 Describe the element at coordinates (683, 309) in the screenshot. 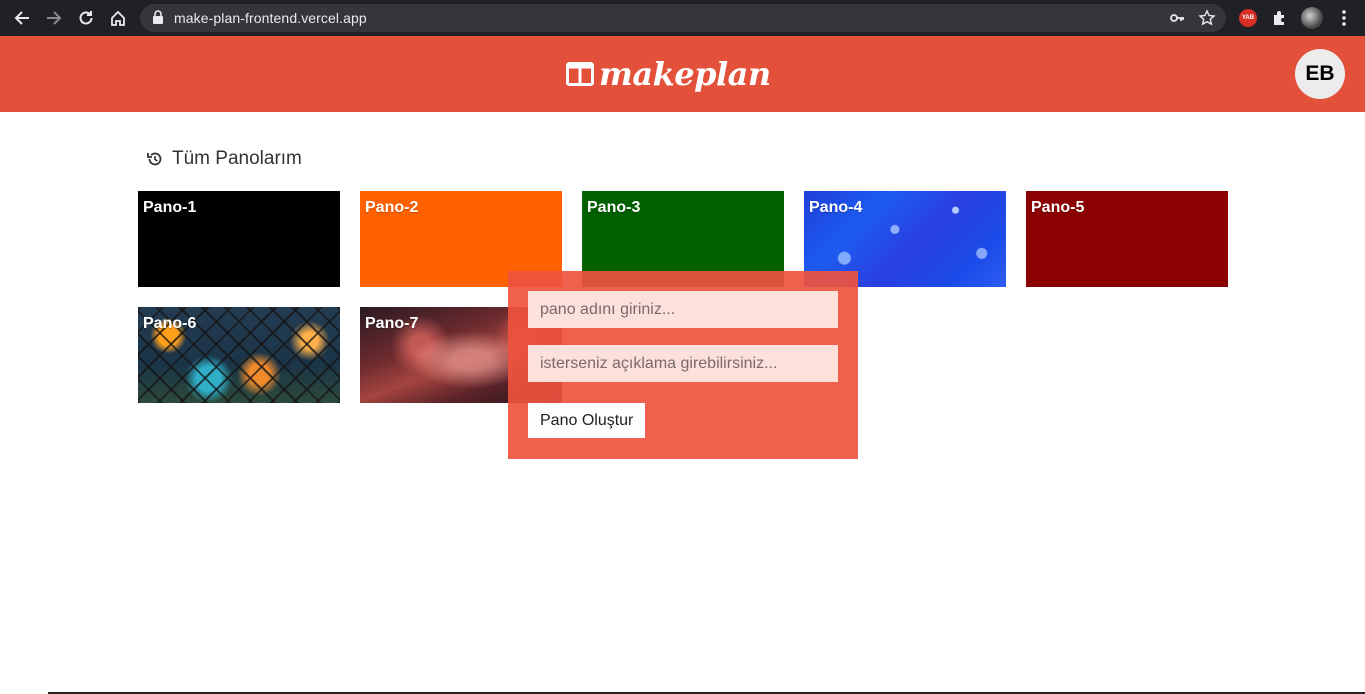

I see `board-name-input` at that location.